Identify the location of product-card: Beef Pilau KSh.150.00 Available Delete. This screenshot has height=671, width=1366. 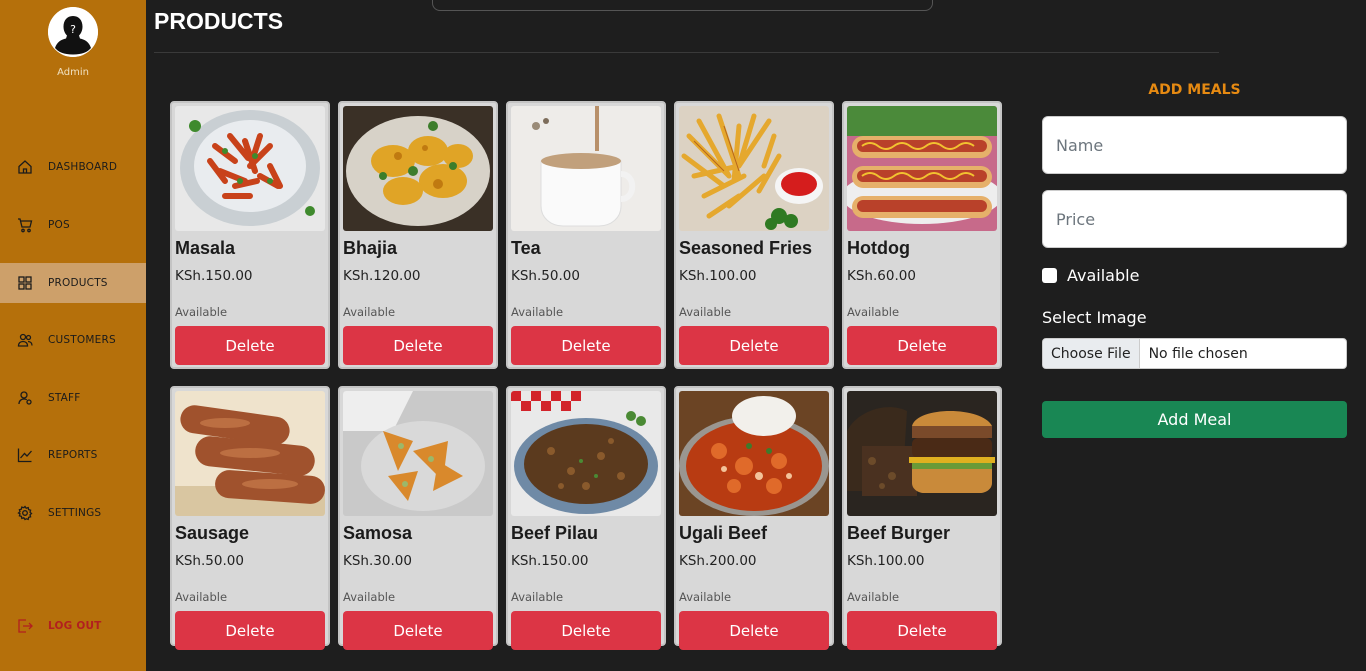
(586, 518).